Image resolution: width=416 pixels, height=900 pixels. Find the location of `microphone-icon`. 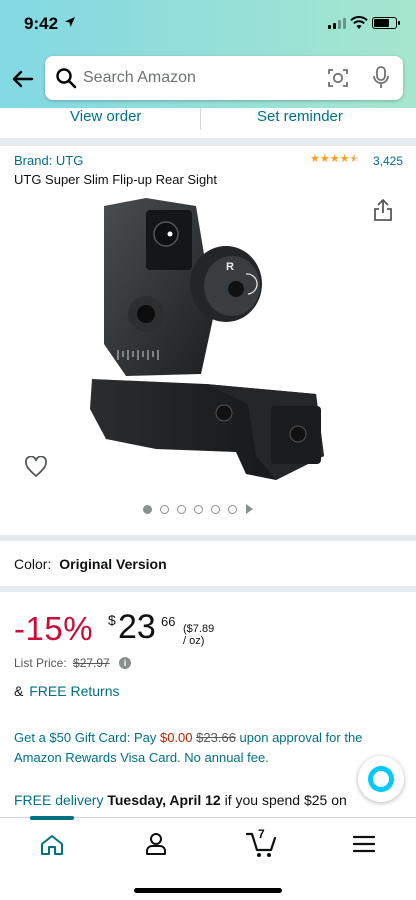

microphone-icon is located at coordinates (381, 78).